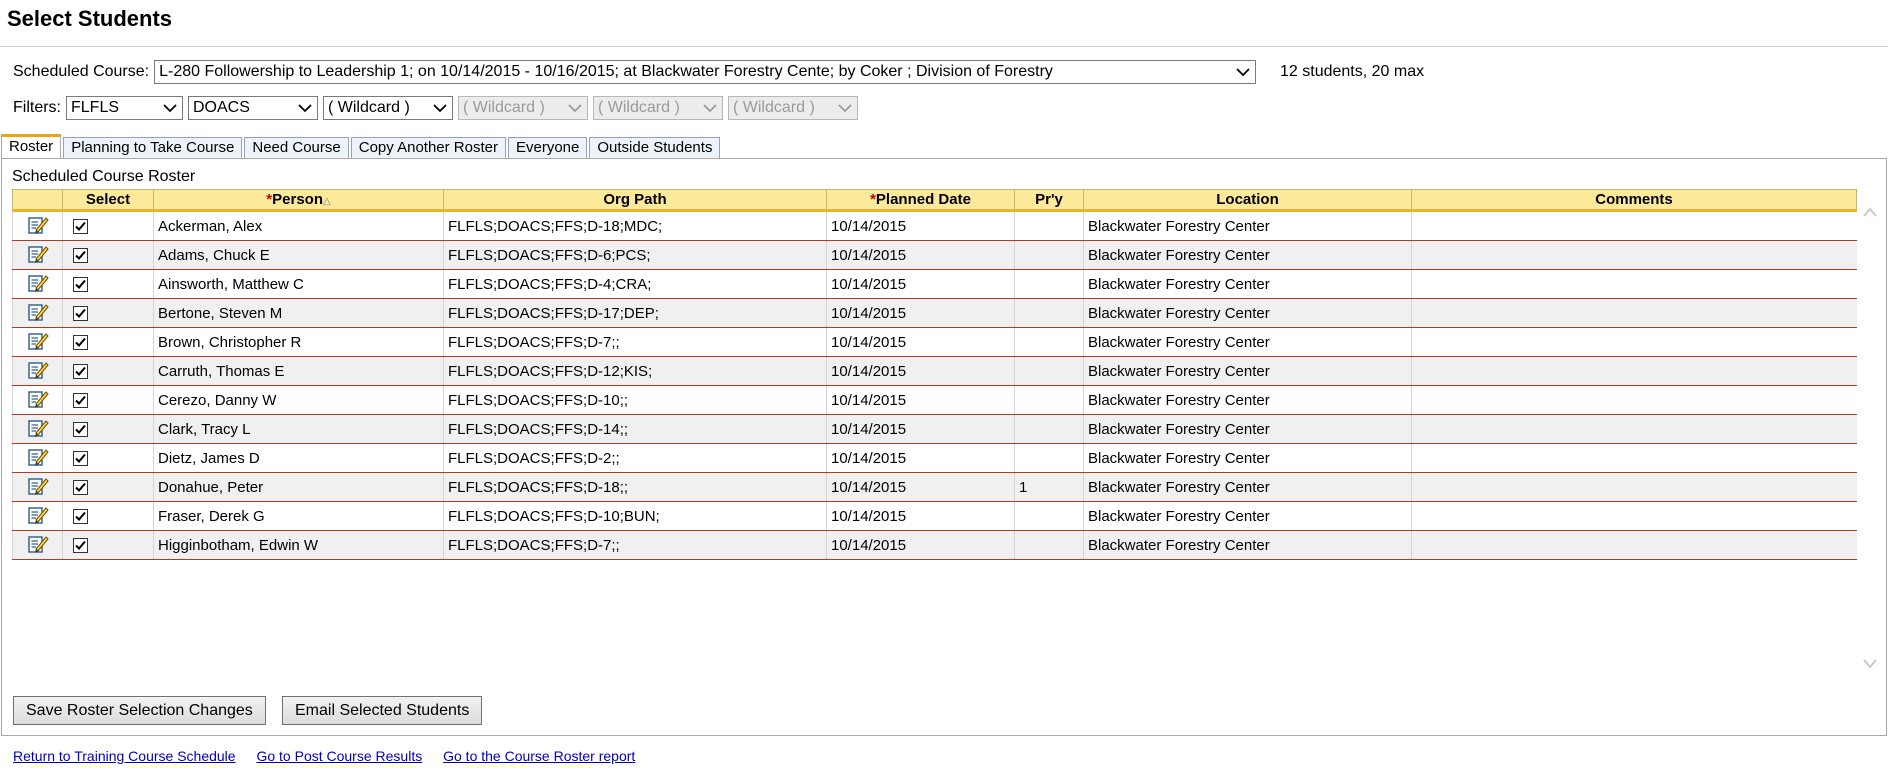 This screenshot has width=1888, height=778. I want to click on tab-everyone: Everyone, so click(548, 147).